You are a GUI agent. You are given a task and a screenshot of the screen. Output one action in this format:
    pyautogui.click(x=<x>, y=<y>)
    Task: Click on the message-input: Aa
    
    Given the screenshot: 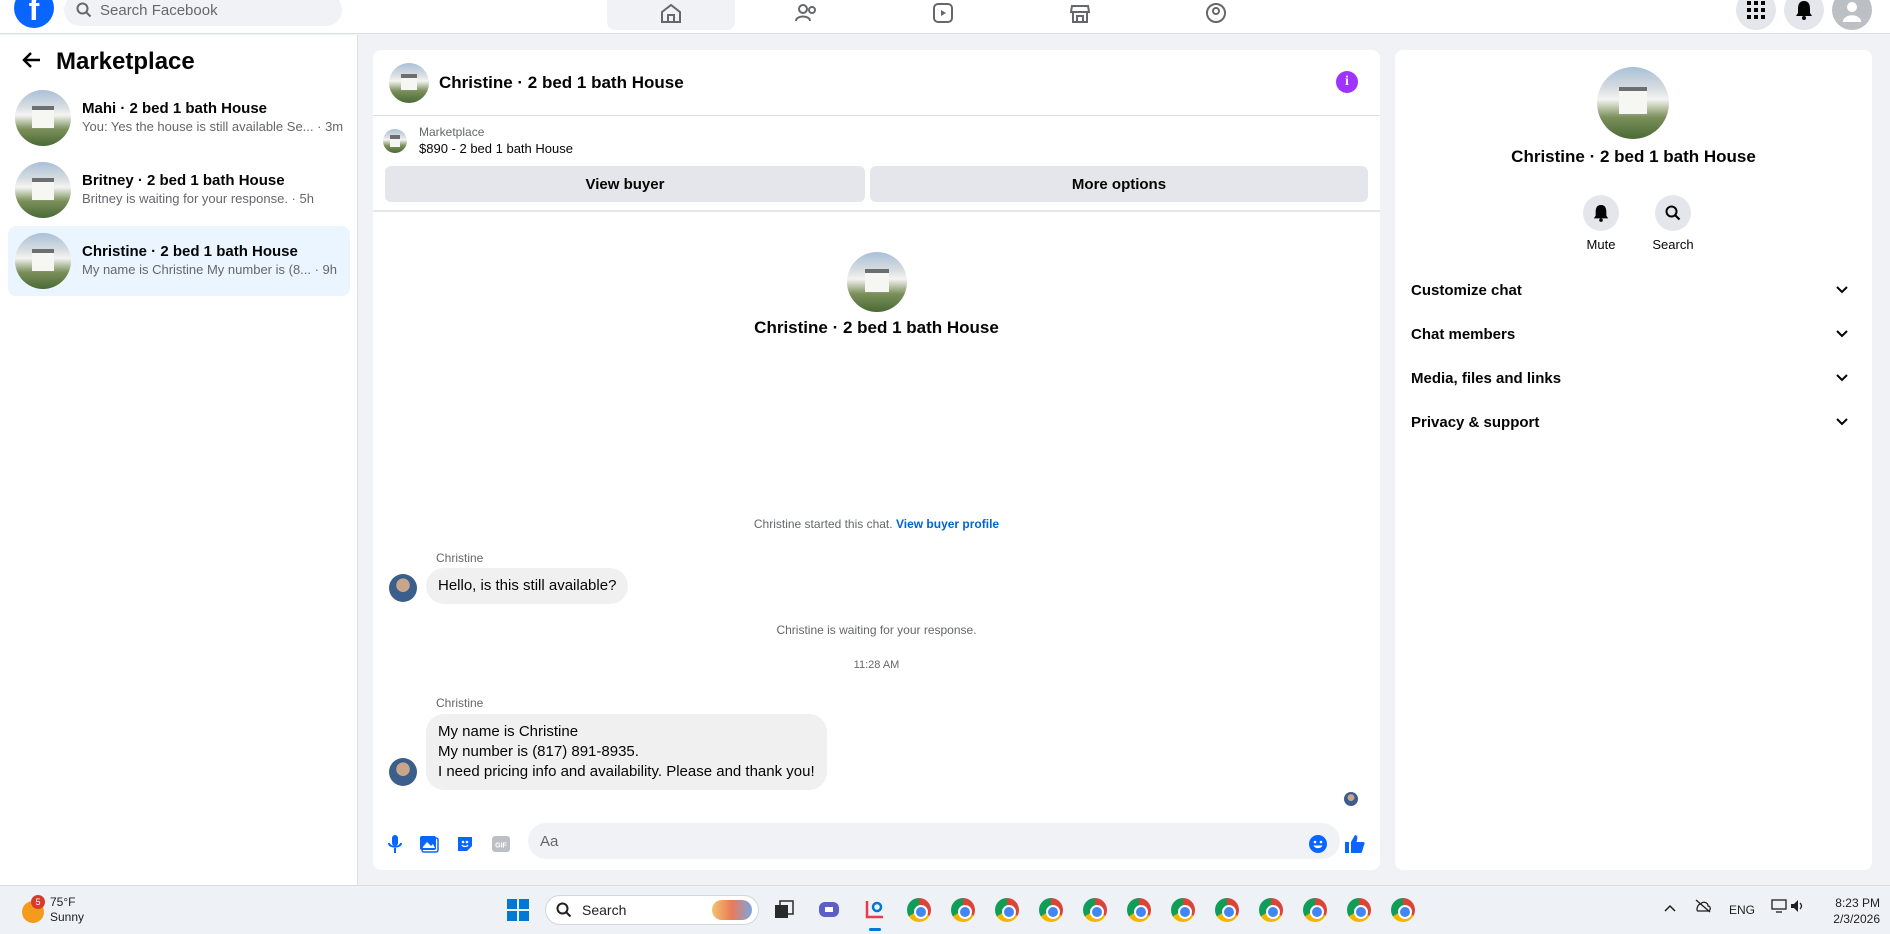 What is the action you would take?
    pyautogui.click(x=934, y=841)
    